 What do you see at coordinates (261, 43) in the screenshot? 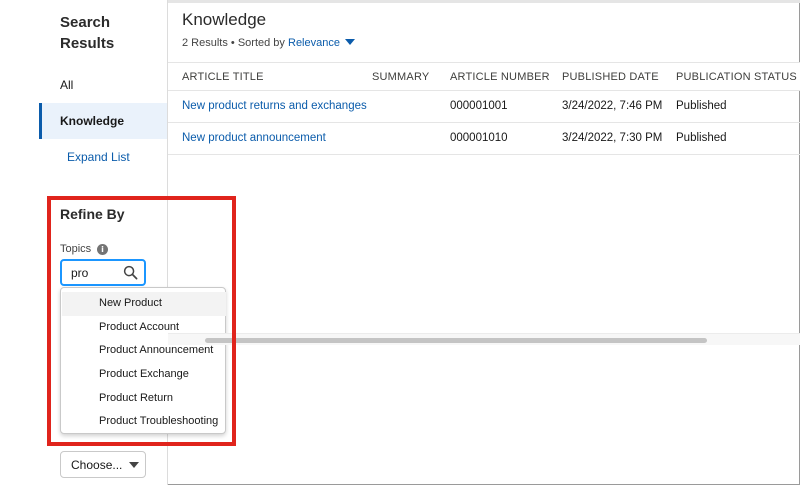
I see `sorted-by-label: Sorted by` at bounding box center [261, 43].